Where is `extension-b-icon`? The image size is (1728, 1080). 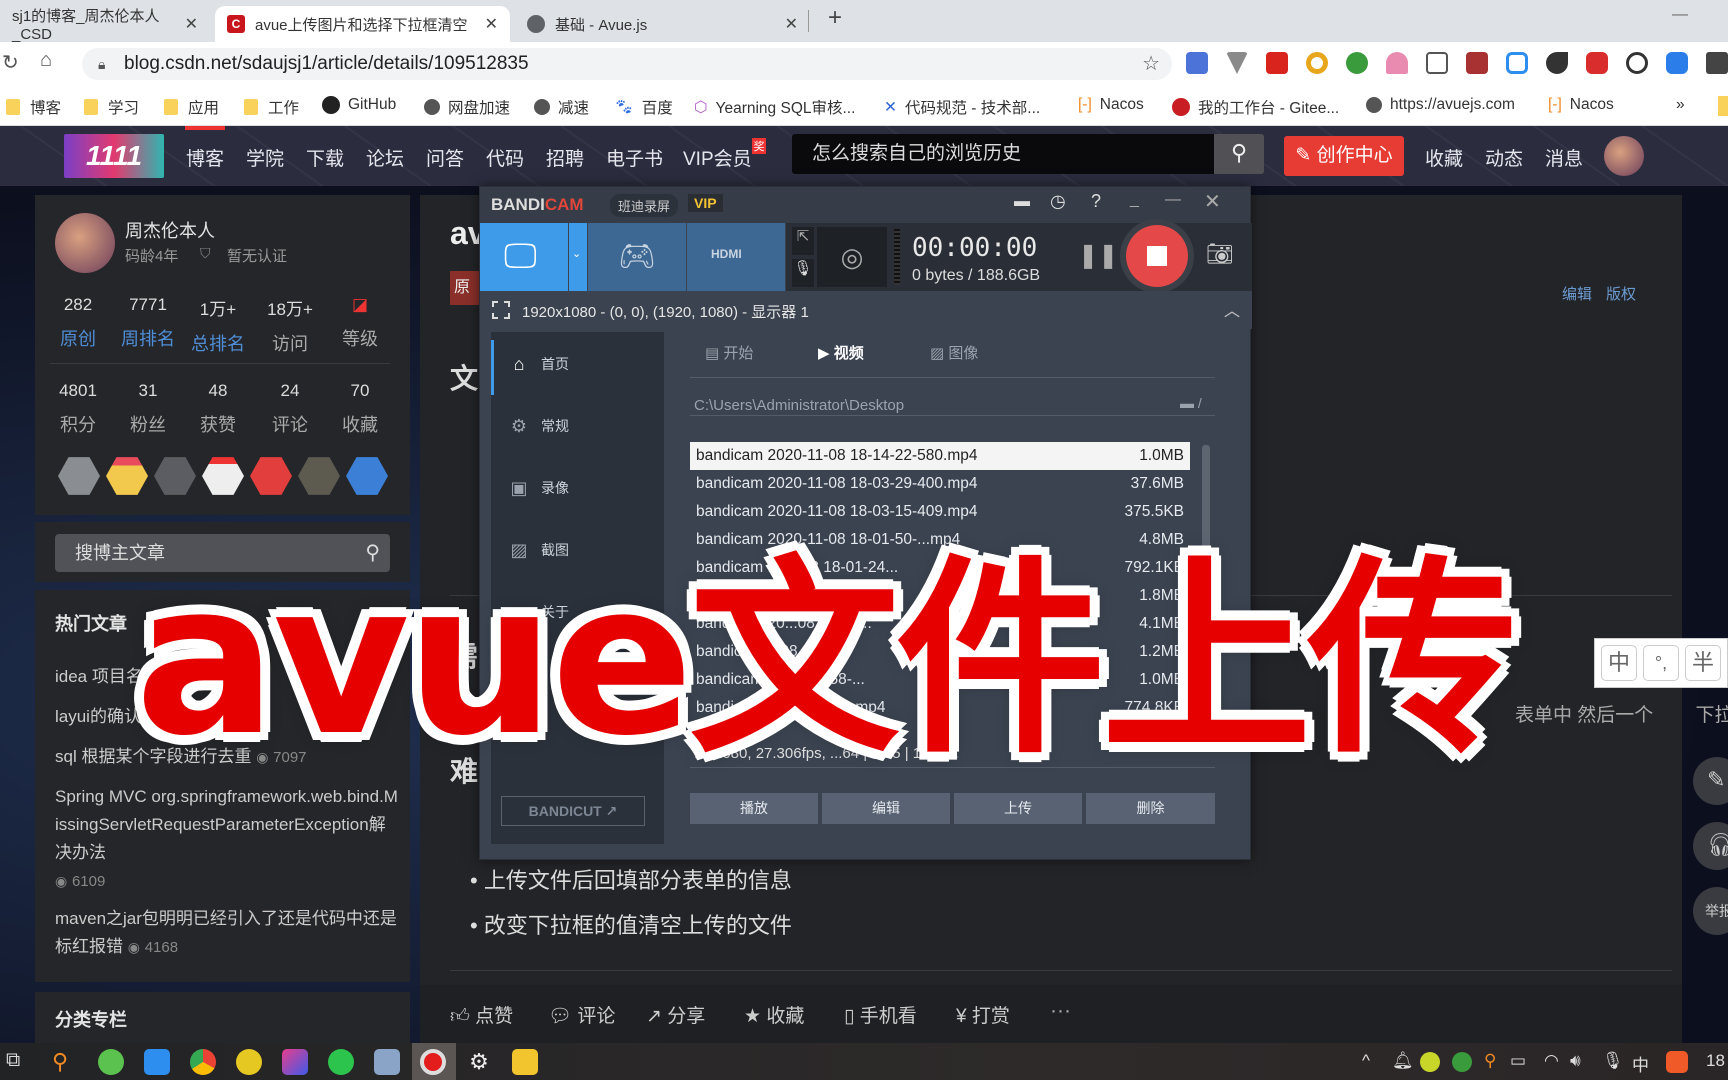
extension-b-icon is located at coordinates (1437, 63).